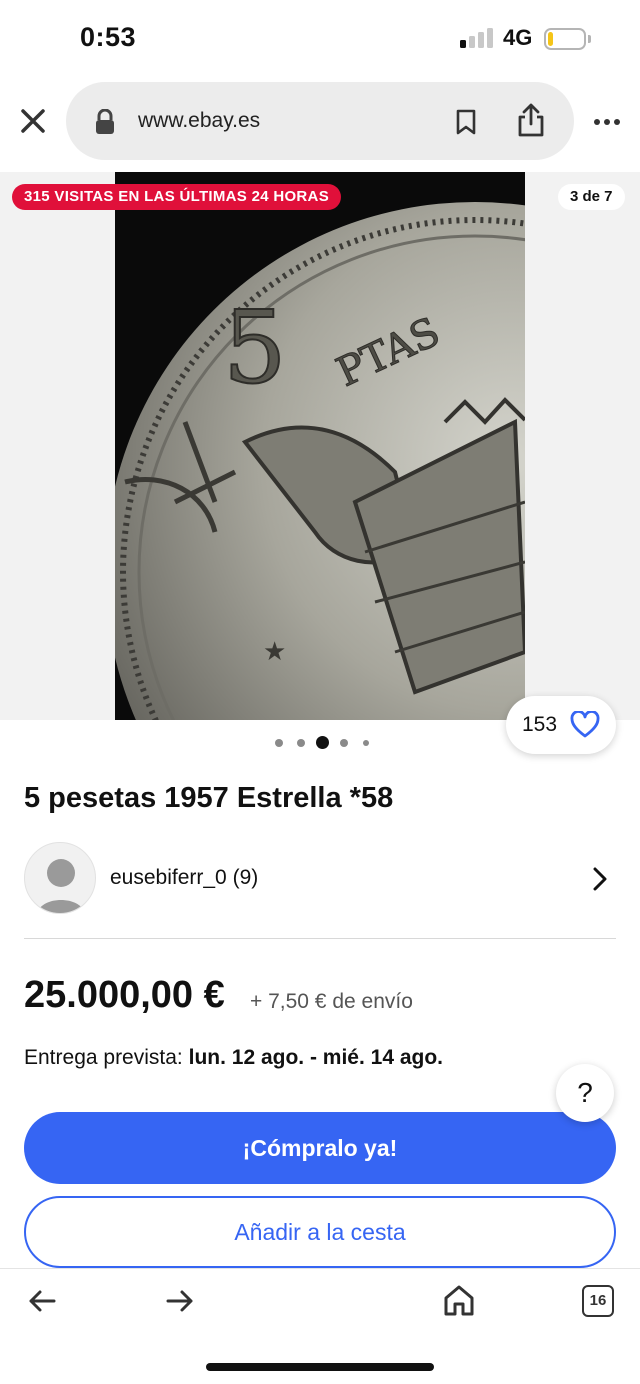 Image resolution: width=640 pixels, height=1384 pixels. What do you see at coordinates (565, 39) in the screenshot?
I see `battery-icon` at bounding box center [565, 39].